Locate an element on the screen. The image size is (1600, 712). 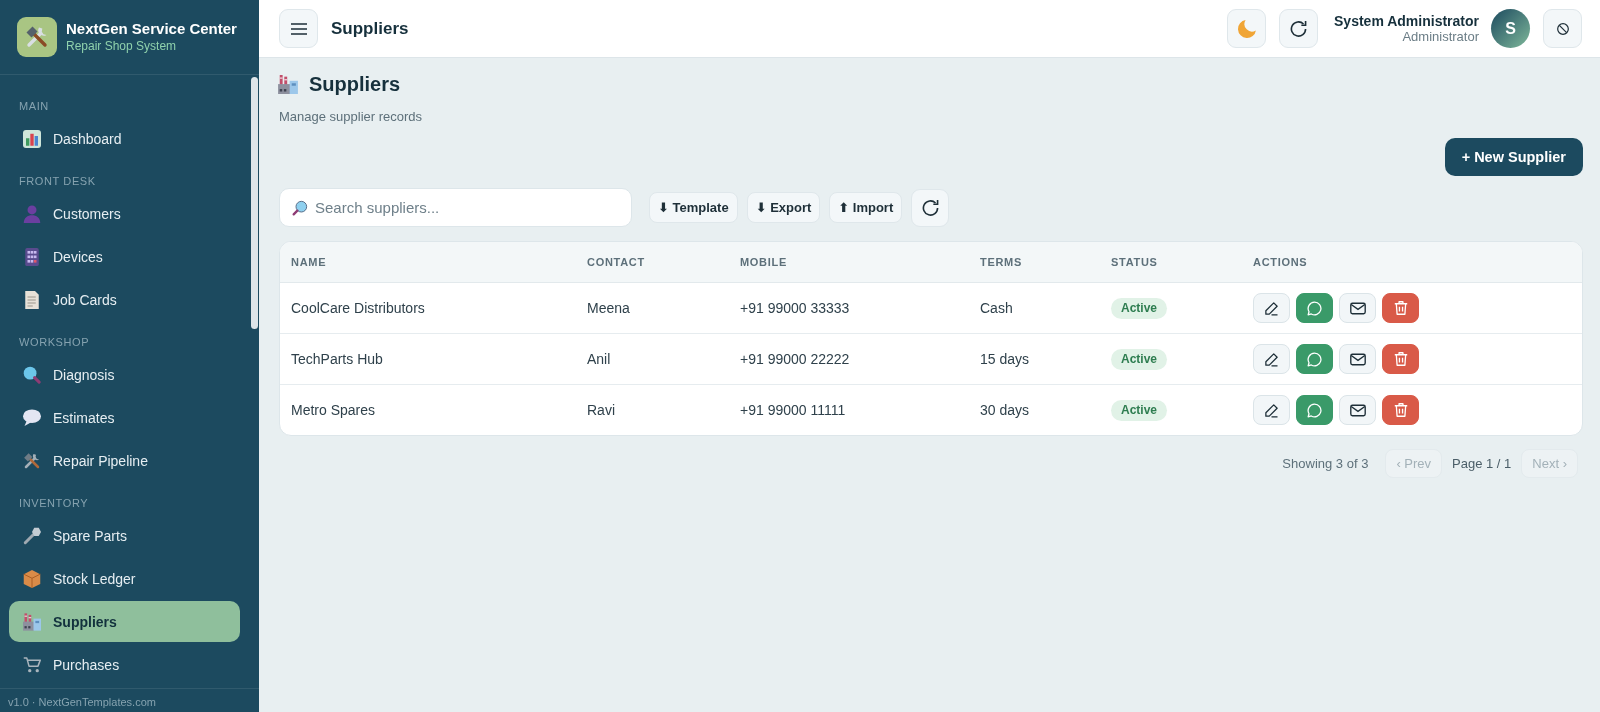
version-text: v1.0 · NextGenTemplates.com is located at coordinates (82, 702).